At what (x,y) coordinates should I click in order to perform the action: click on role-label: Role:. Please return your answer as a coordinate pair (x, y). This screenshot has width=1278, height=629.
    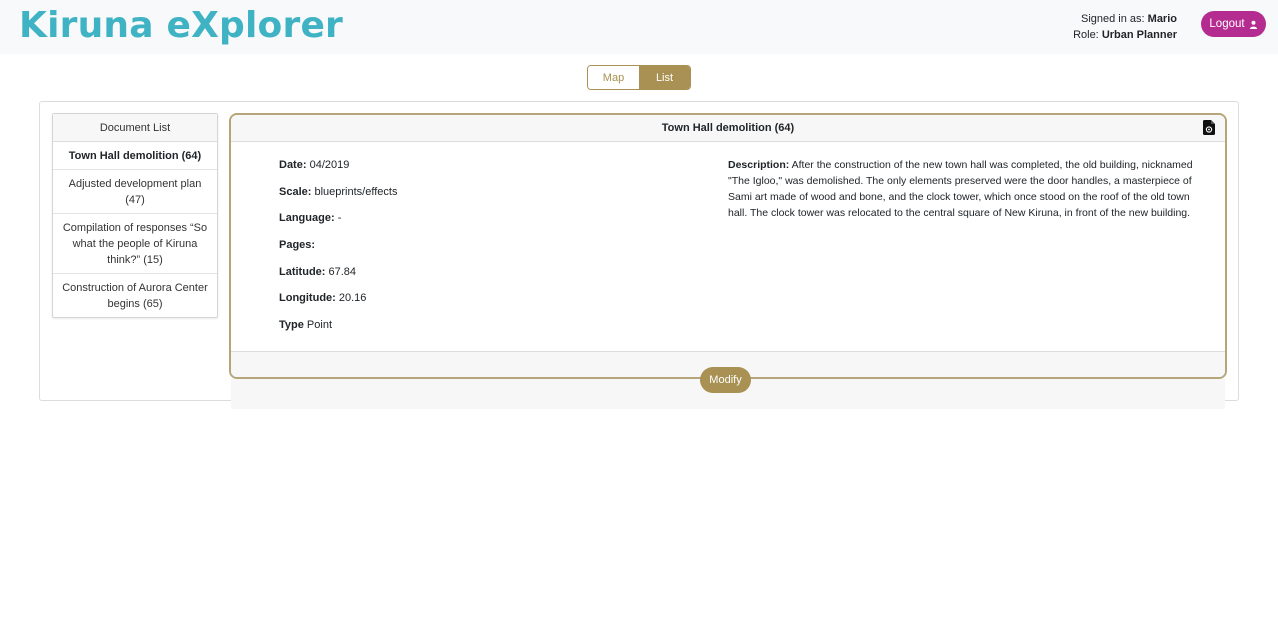
    Looking at the image, I should click on (1086, 35).